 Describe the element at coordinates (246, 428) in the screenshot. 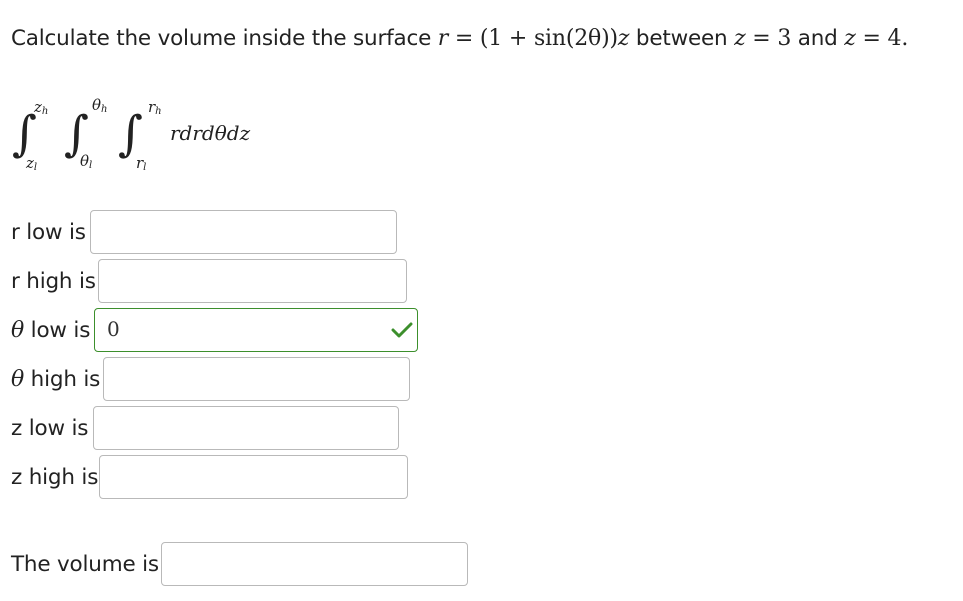

I see `z-low-input` at that location.